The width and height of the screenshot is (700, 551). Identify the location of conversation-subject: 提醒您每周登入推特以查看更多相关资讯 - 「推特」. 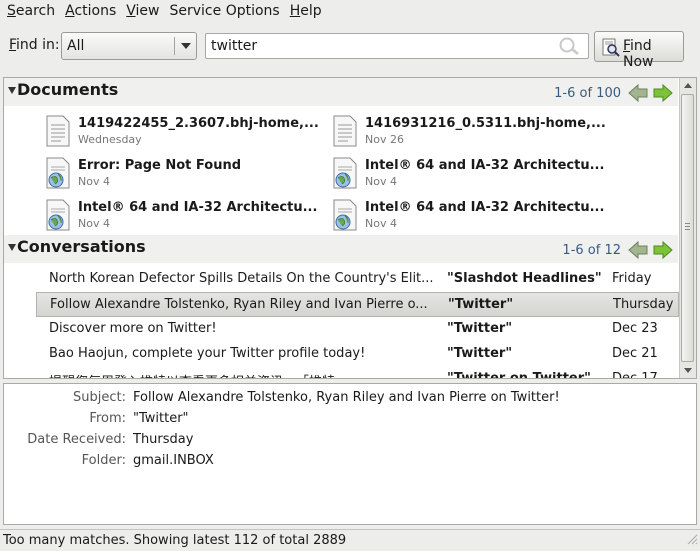
(244, 374).